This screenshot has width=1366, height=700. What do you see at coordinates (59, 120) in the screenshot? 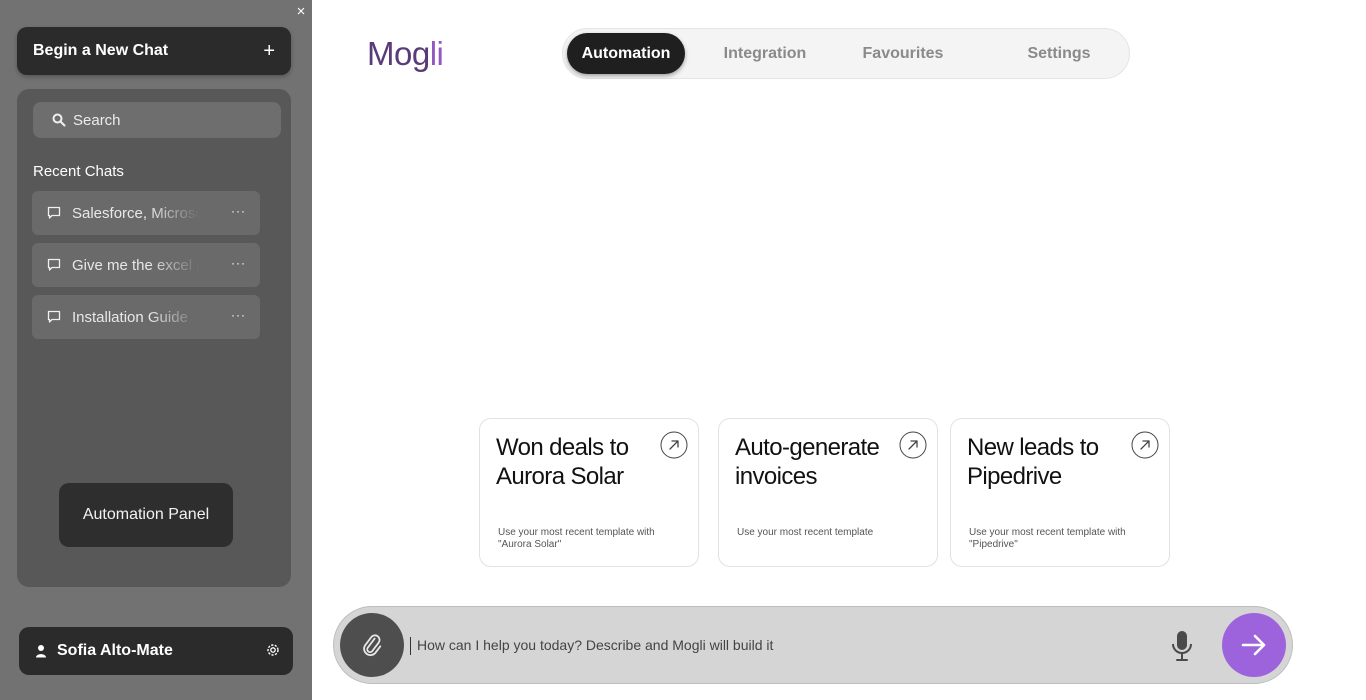
I see `search-icon` at bounding box center [59, 120].